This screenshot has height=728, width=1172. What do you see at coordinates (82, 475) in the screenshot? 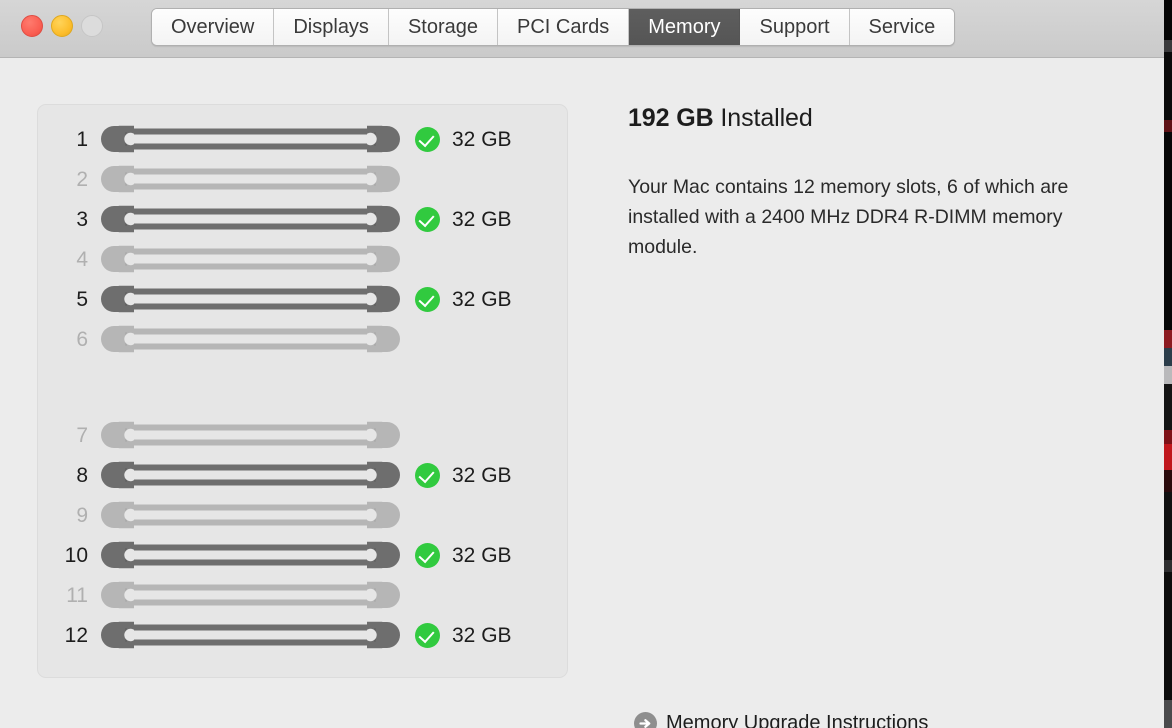
I see `slot-number: 8` at bounding box center [82, 475].